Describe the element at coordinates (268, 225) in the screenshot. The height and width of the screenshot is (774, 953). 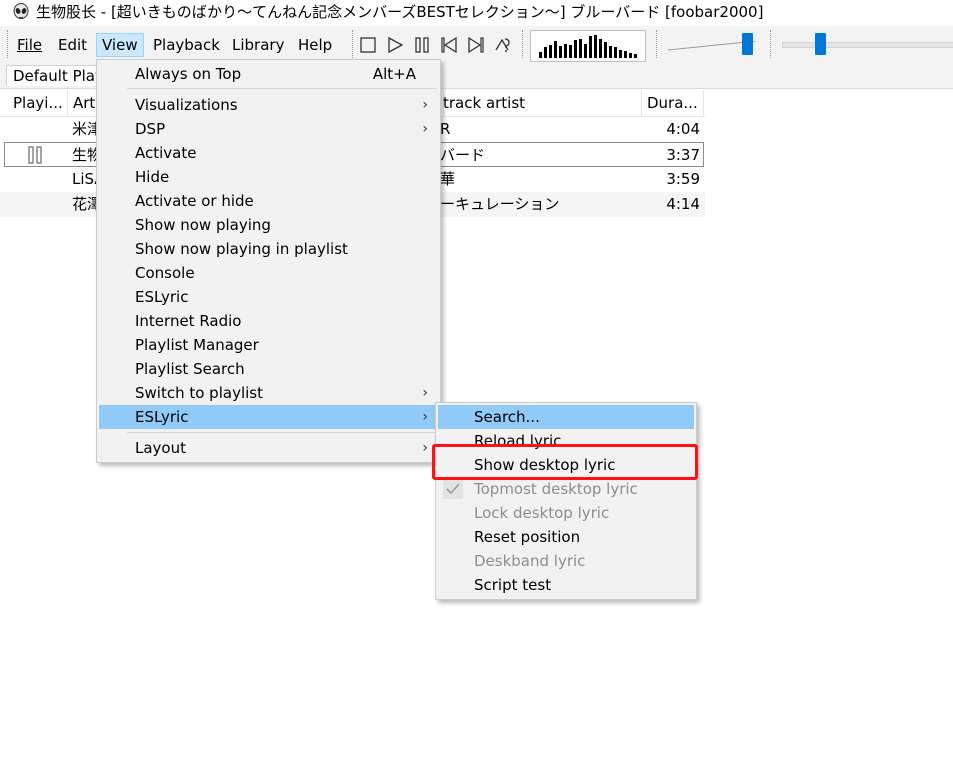
I see `menu-item-show-now-playing: Show now playing` at that location.